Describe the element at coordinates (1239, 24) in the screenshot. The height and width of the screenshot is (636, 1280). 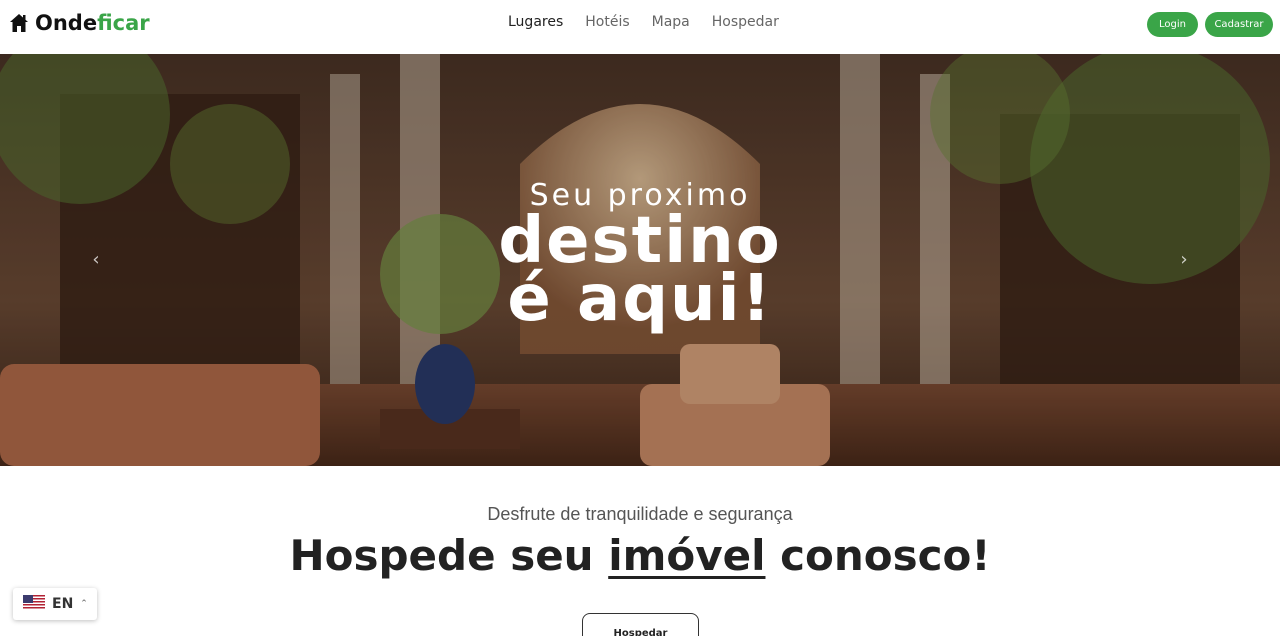
I see `signup-button: Cadastrar` at that location.